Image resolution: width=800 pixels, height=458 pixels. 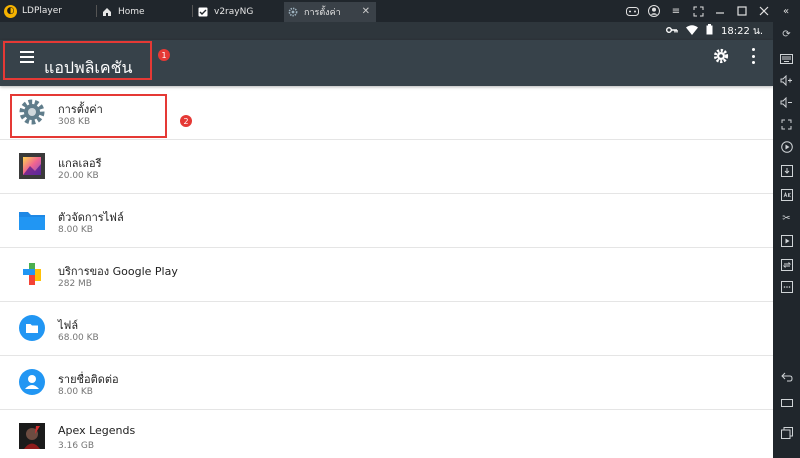 I want to click on tab-label: การตั้งค่า, so click(x=322, y=13).